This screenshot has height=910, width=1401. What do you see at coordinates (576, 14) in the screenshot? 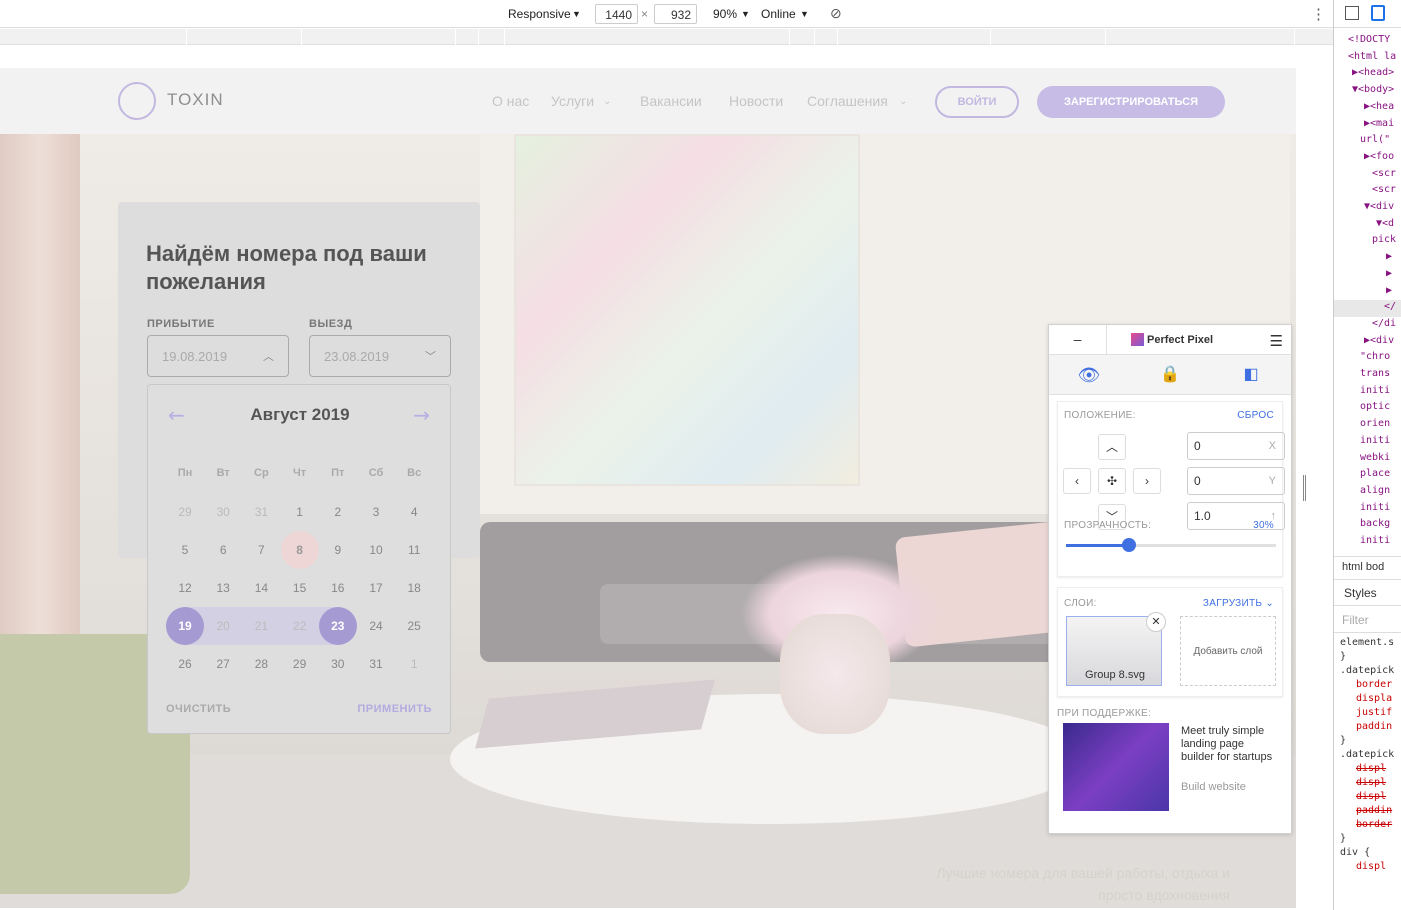
I see `device-dropdown-icon: ▼` at bounding box center [576, 14].